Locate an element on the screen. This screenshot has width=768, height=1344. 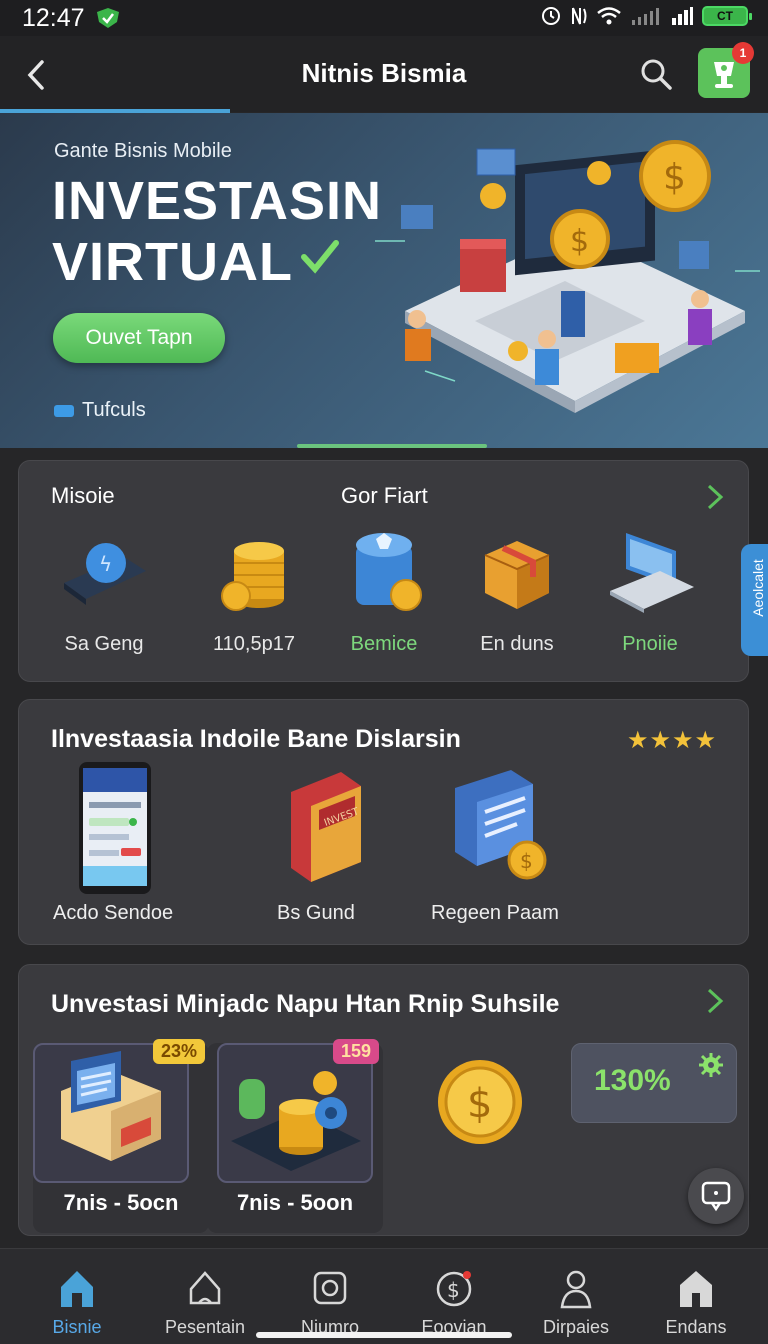
chat-icon is located at coordinates (716, 1196).